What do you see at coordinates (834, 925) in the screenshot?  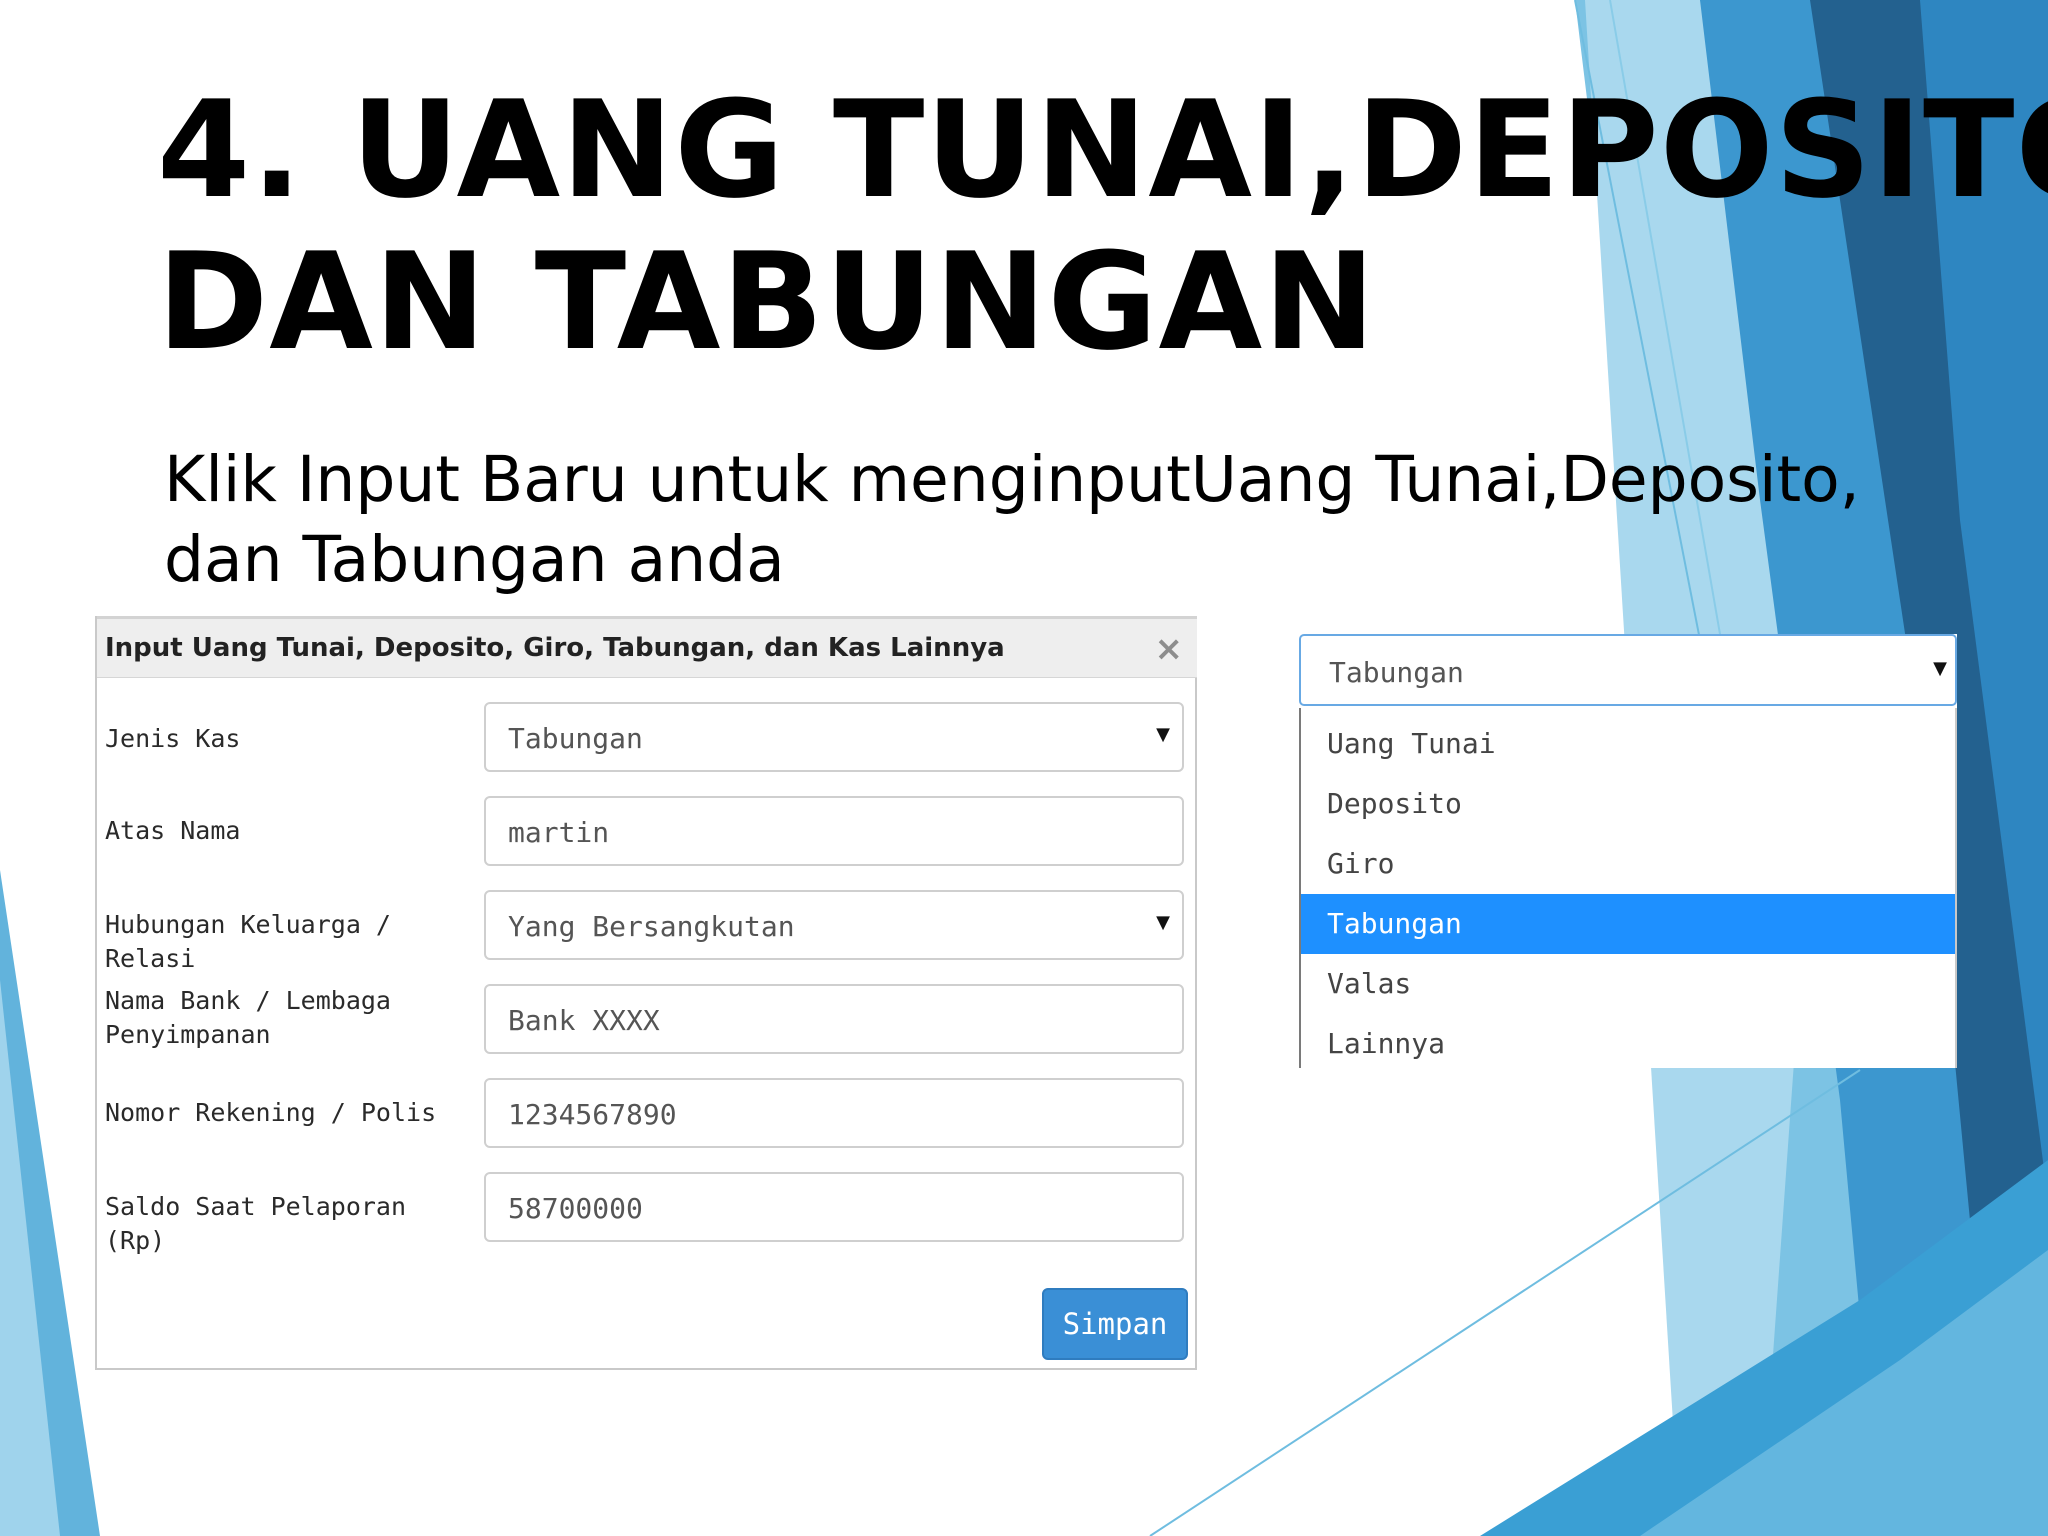 I see `hubungan-keluarga-select: Yang Bersangkutan ▼` at bounding box center [834, 925].